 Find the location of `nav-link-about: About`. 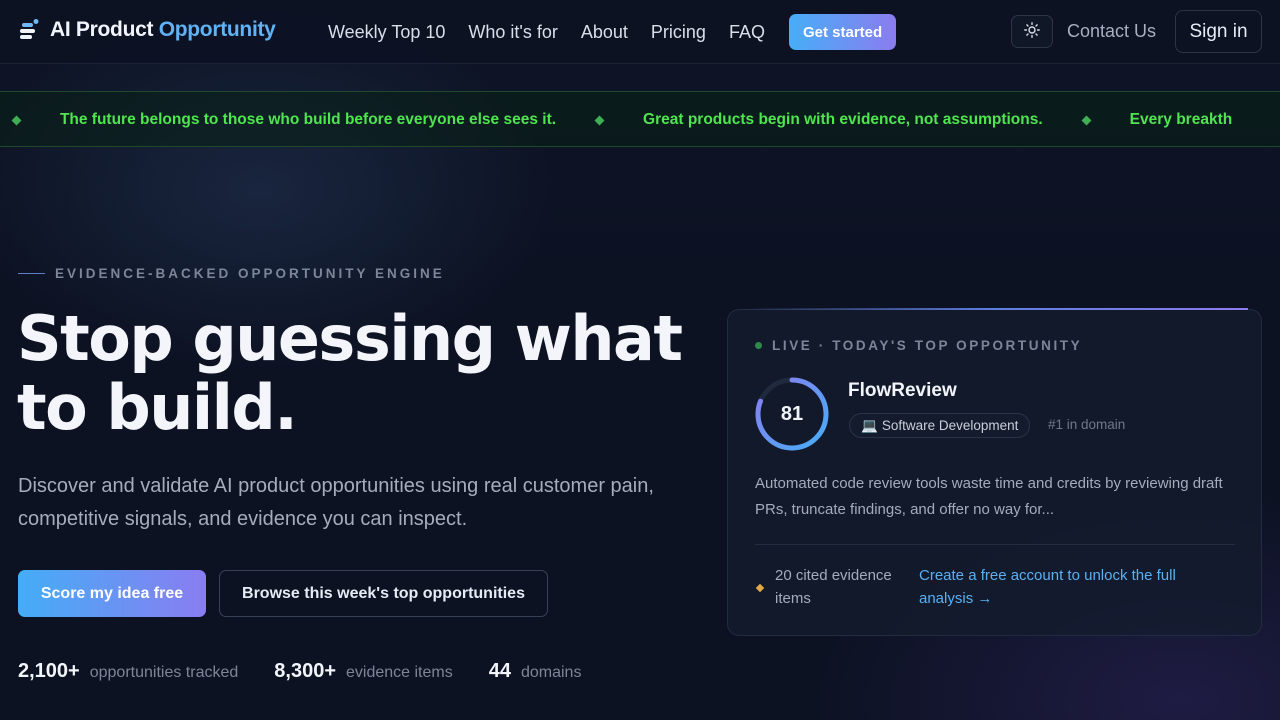

nav-link-about: About is located at coordinates (604, 32).